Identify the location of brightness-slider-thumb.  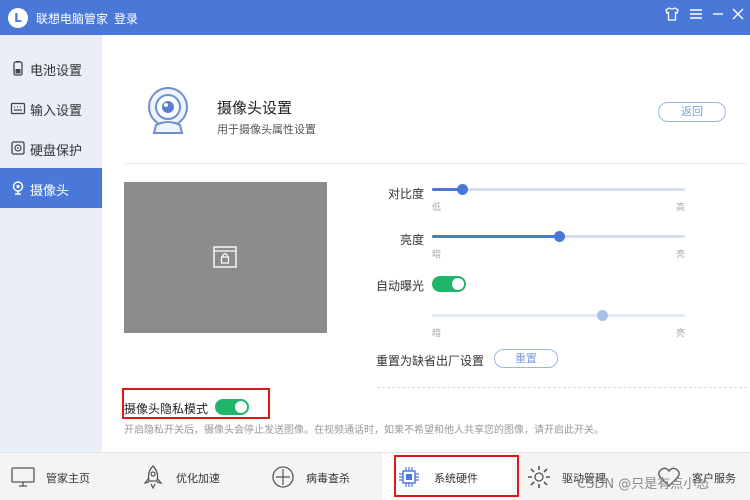
(559, 236).